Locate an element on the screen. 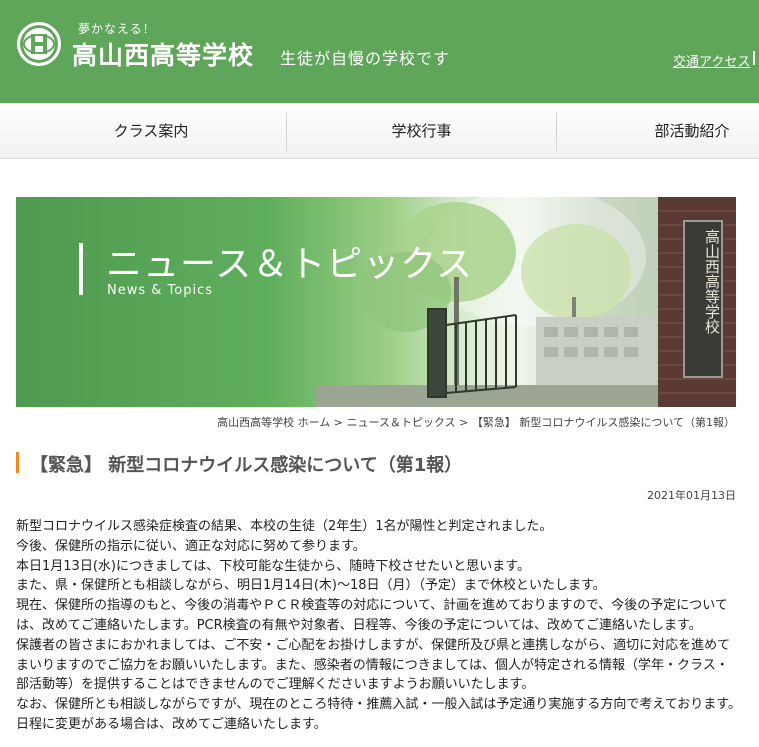 The width and height of the screenshot is (759, 747). main-nav: クラス案内 学校行事 部活動紹介 is located at coordinates (379, 131).